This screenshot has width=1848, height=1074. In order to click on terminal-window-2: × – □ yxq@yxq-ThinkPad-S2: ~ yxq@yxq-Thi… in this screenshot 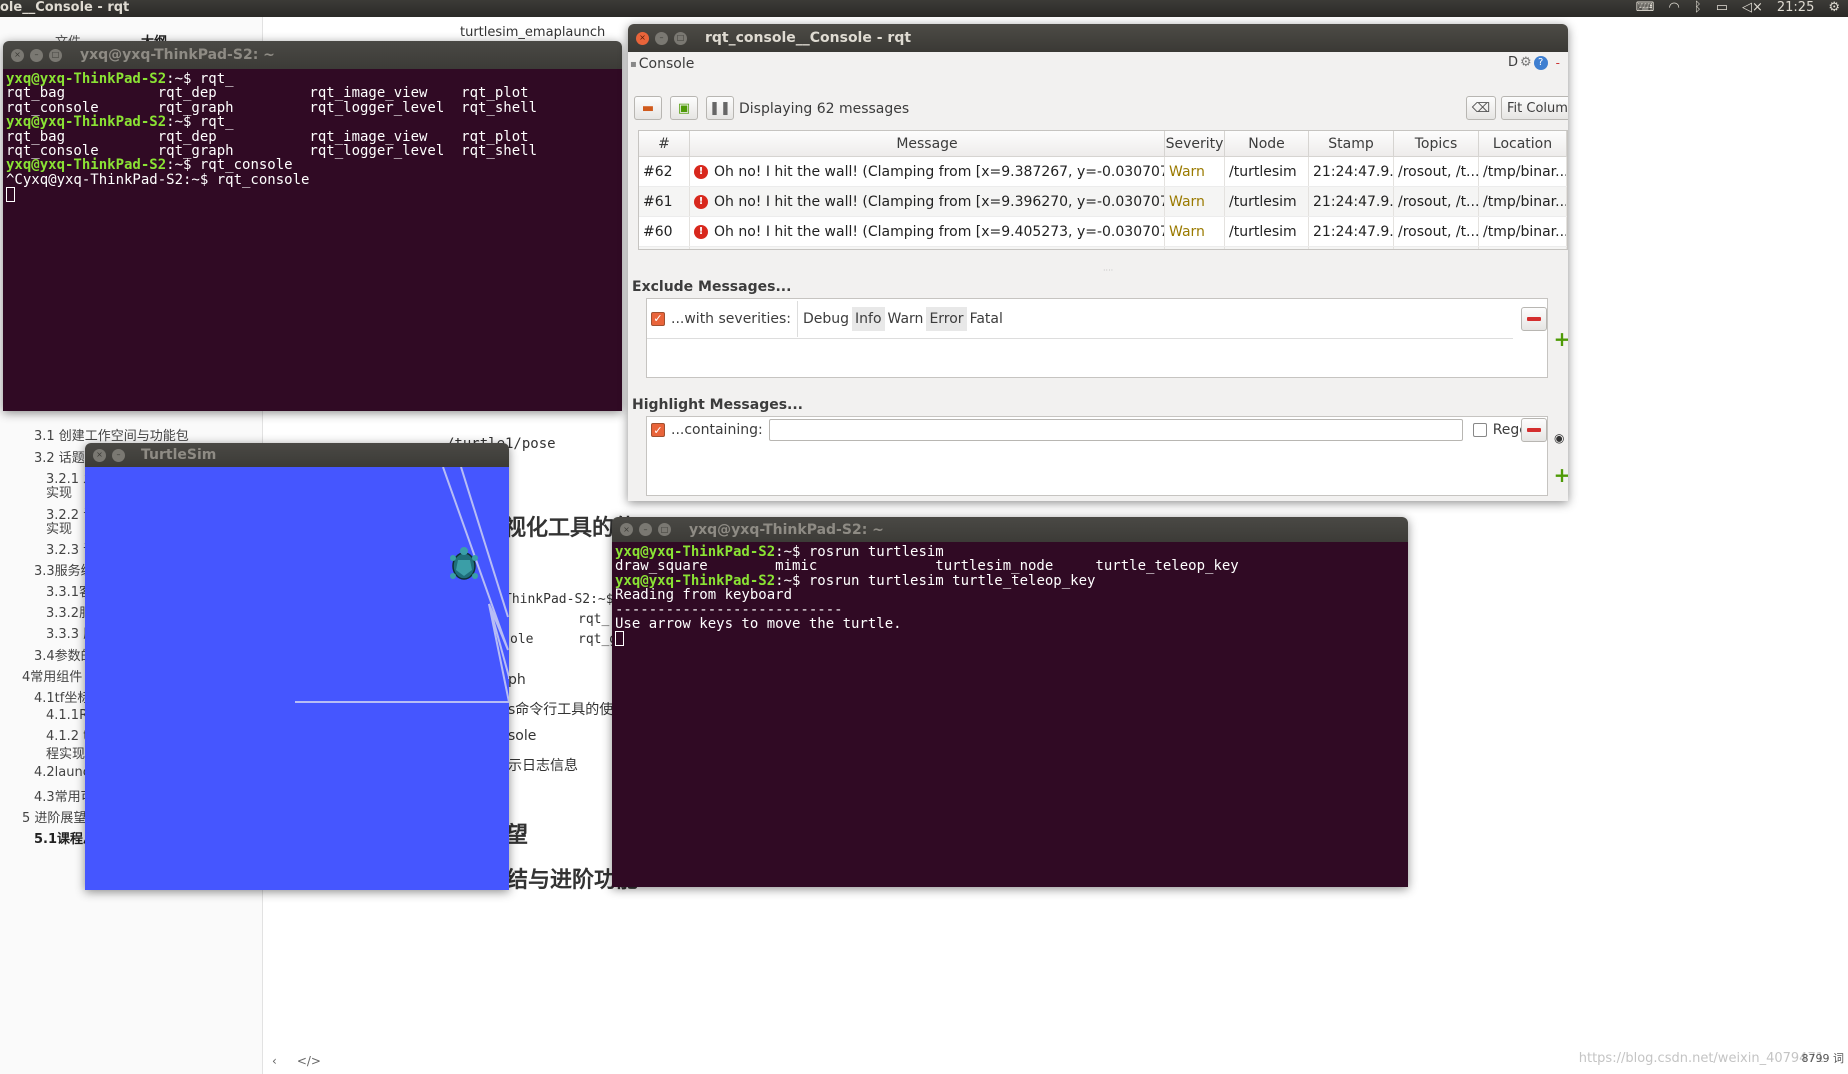, I will do `click(1010, 702)`.